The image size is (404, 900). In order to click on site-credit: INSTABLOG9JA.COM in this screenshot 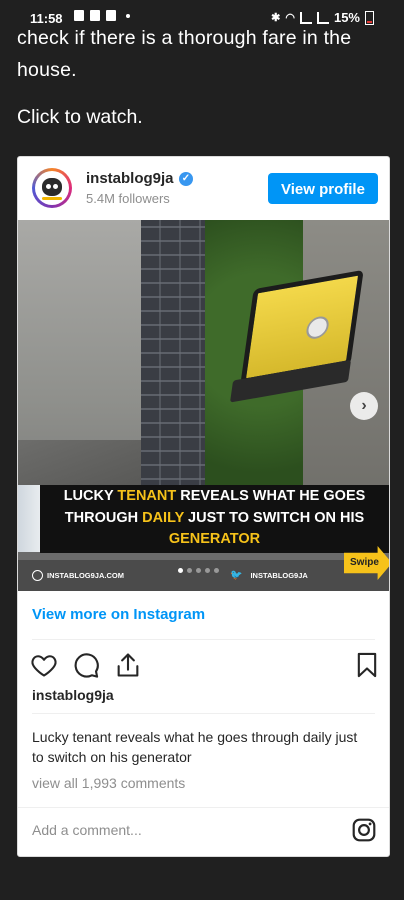, I will do `click(78, 575)`.